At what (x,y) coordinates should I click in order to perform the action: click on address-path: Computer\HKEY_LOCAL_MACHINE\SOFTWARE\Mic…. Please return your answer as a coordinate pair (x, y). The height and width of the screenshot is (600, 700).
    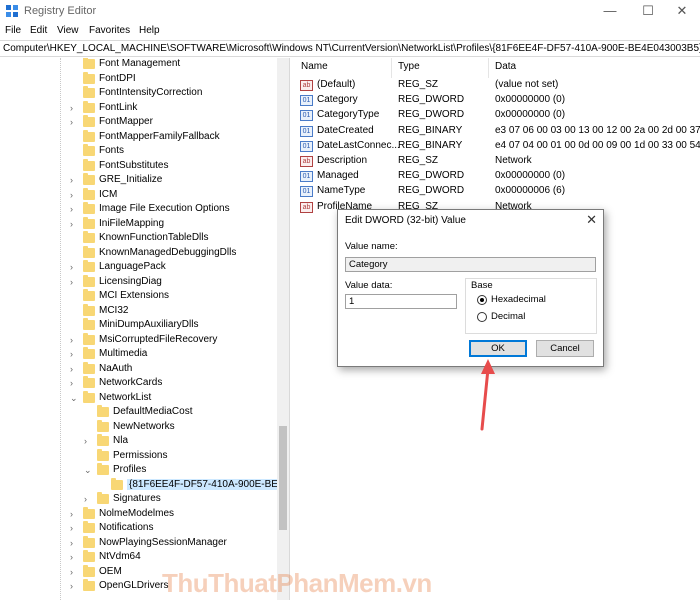
    Looking at the image, I should click on (351, 48).